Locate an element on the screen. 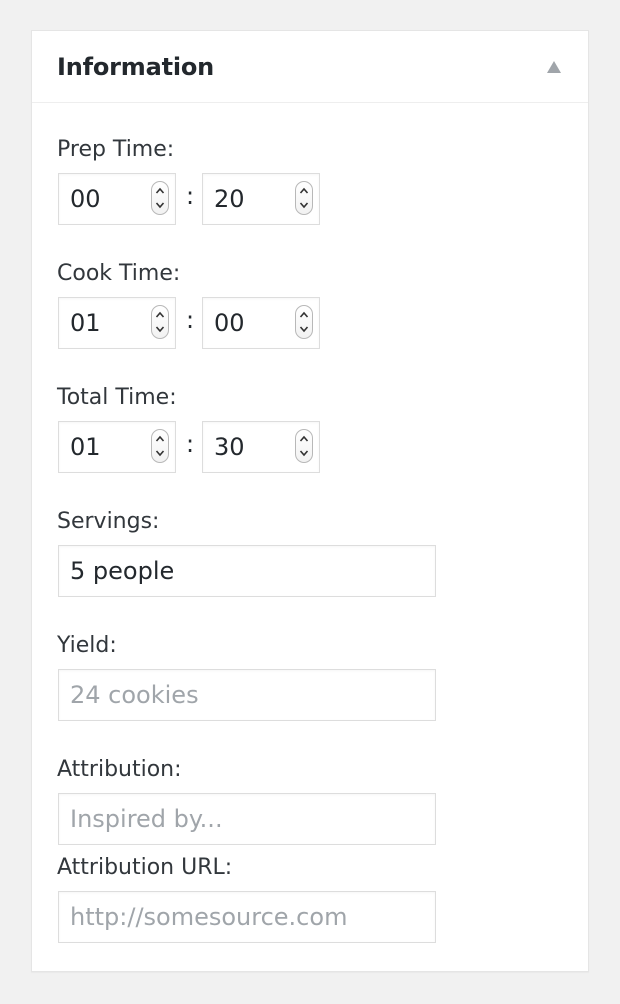 The image size is (620, 1004). yield-label: Yield: is located at coordinates (87, 645).